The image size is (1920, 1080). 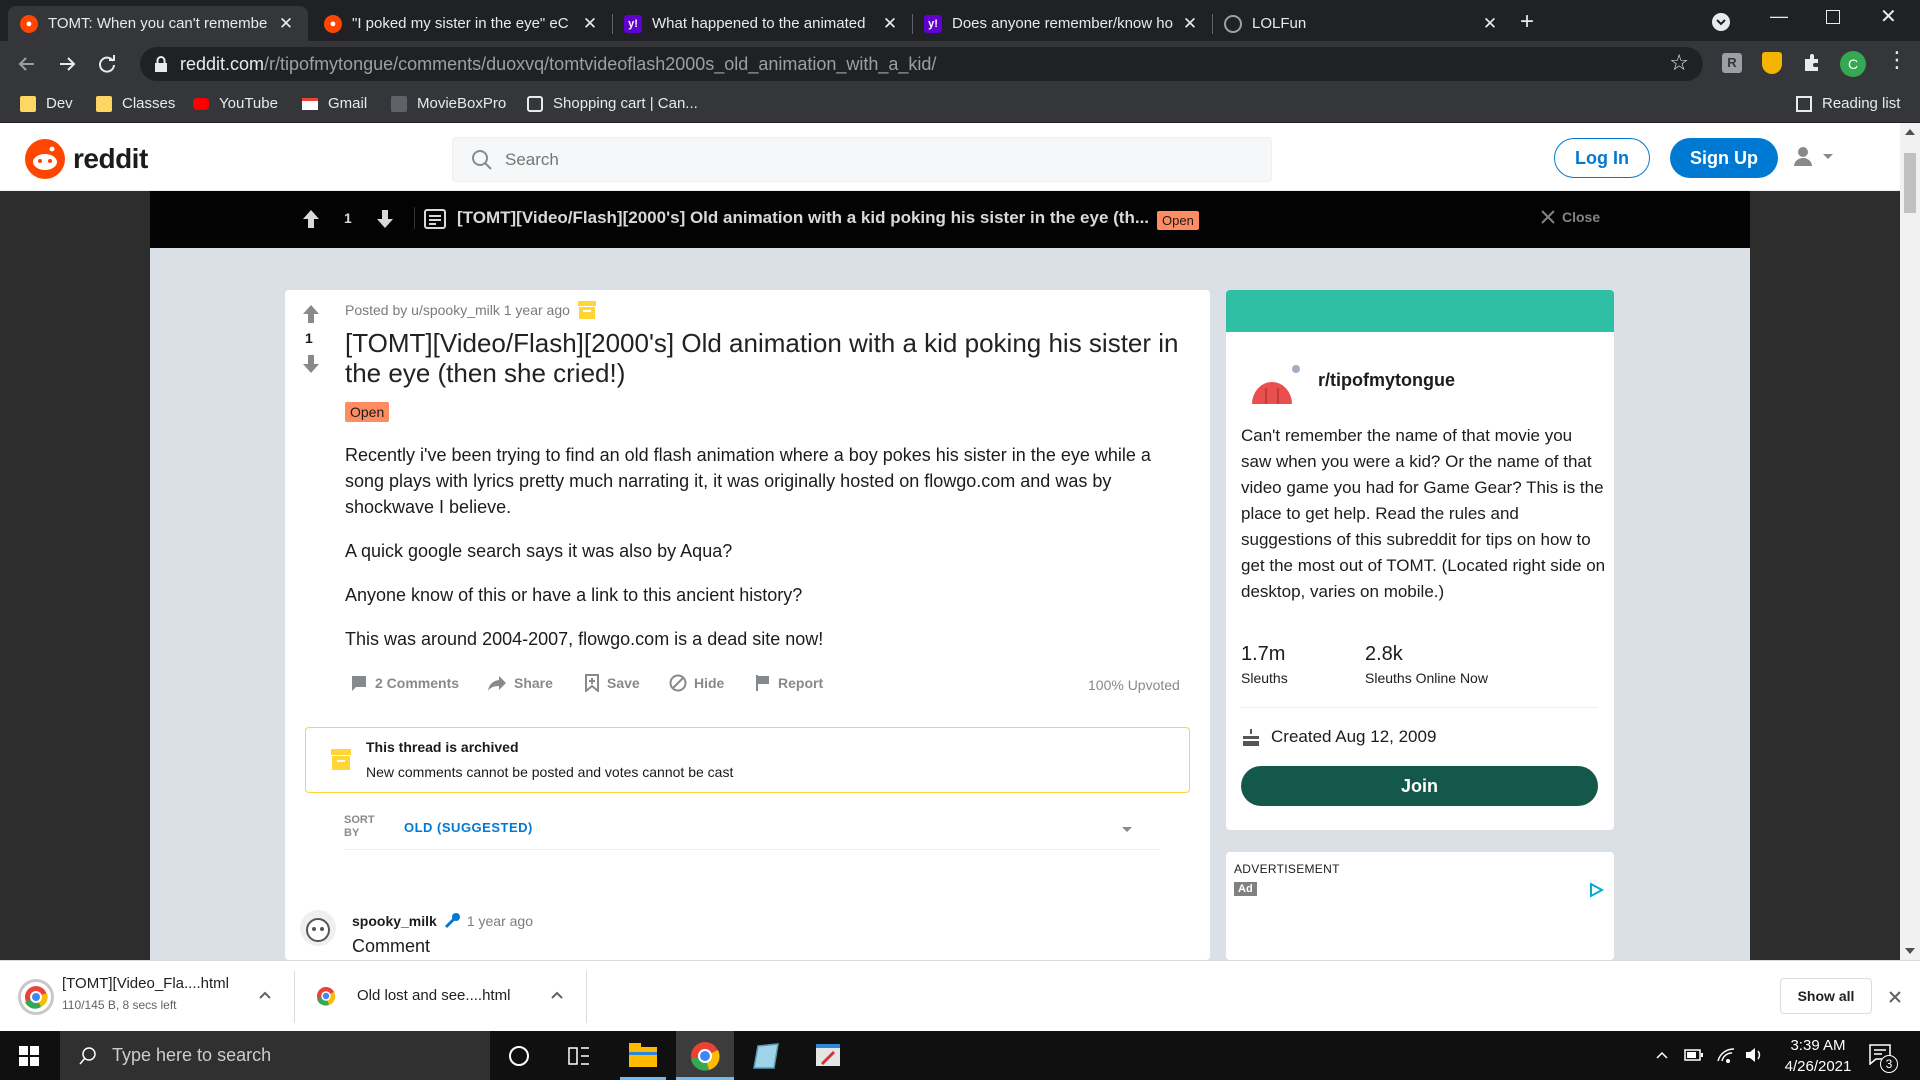 What do you see at coordinates (1679, 63) in the screenshot?
I see `bookmark-star-icon: ☆` at bounding box center [1679, 63].